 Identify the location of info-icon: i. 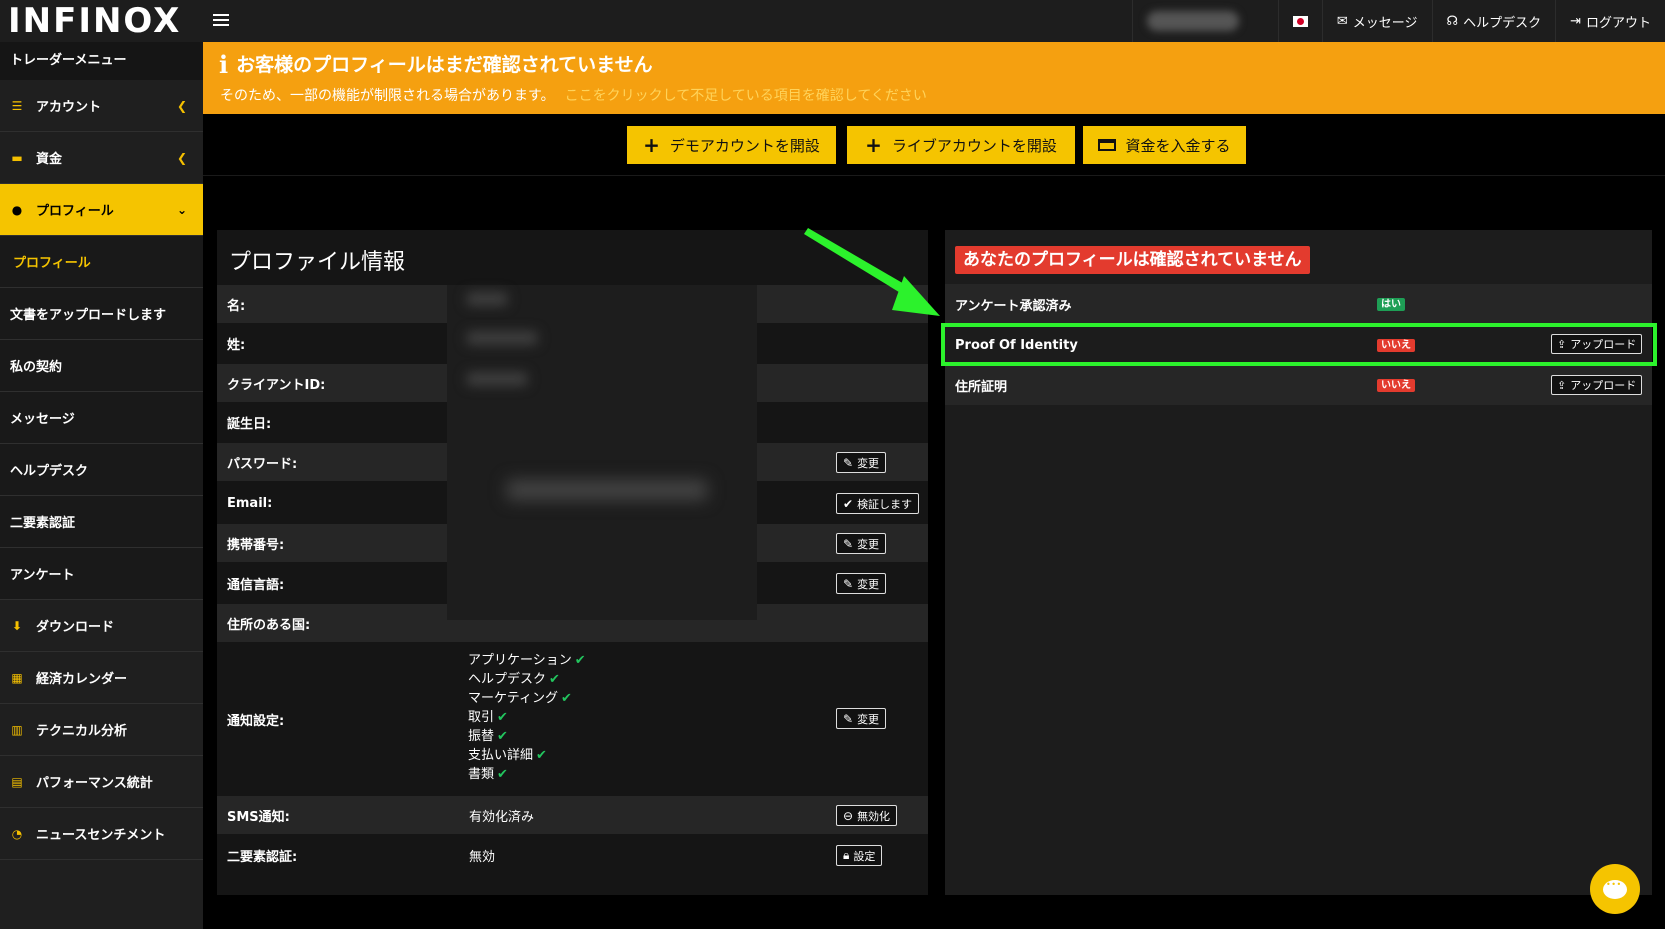
(224, 64).